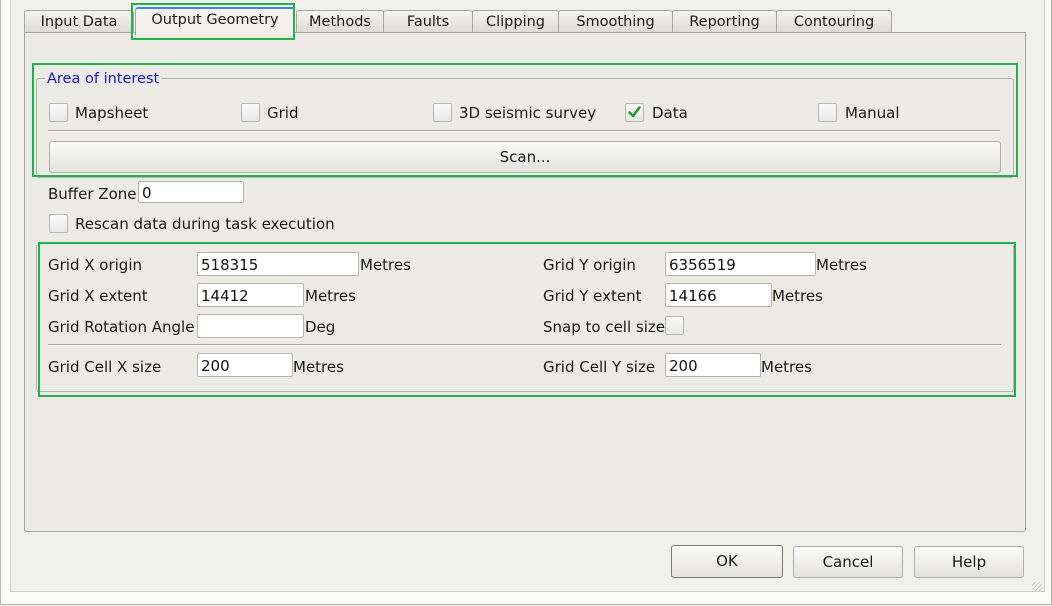 This screenshot has height=606, width=1052. I want to click on grid-checkbox, so click(250, 112).